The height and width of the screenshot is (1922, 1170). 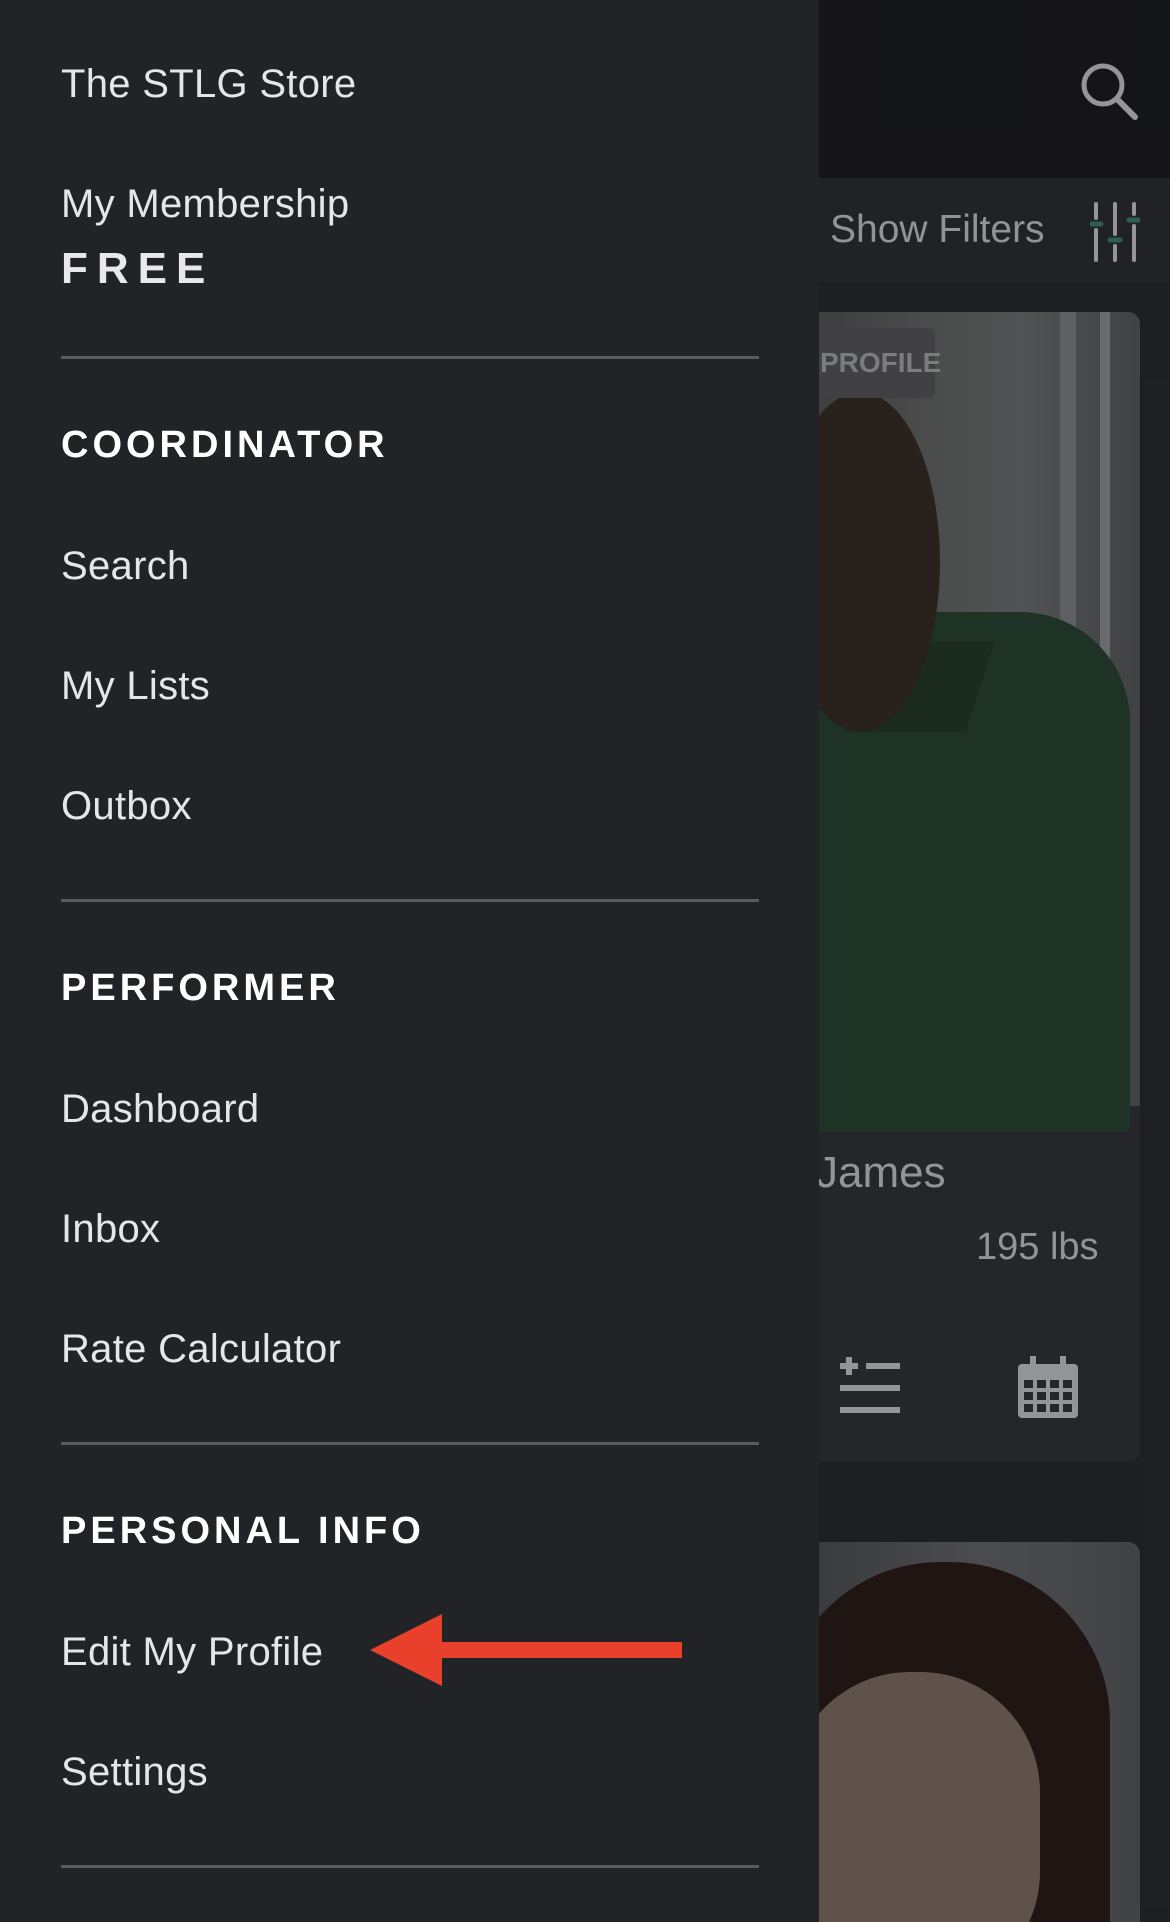 I want to click on menu-item-inbox: Inbox, so click(x=110, y=1229).